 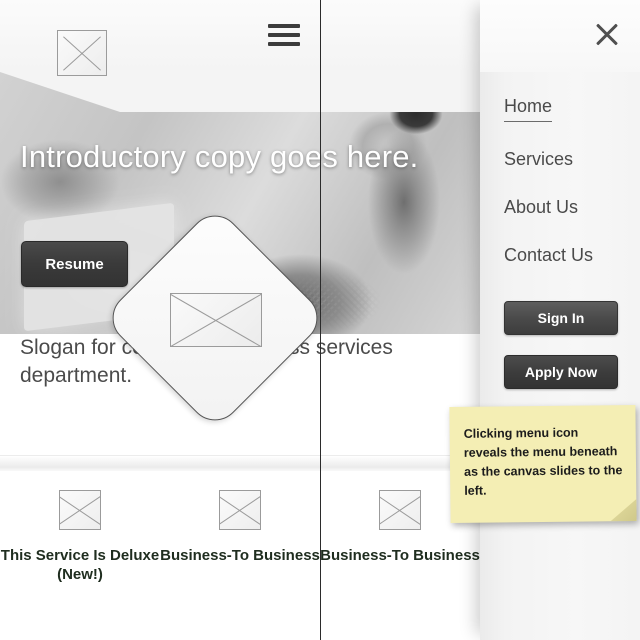 What do you see at coordinates (240, 92) in the screenshot?
I see `header-notch` at bounding box center [240, 92].